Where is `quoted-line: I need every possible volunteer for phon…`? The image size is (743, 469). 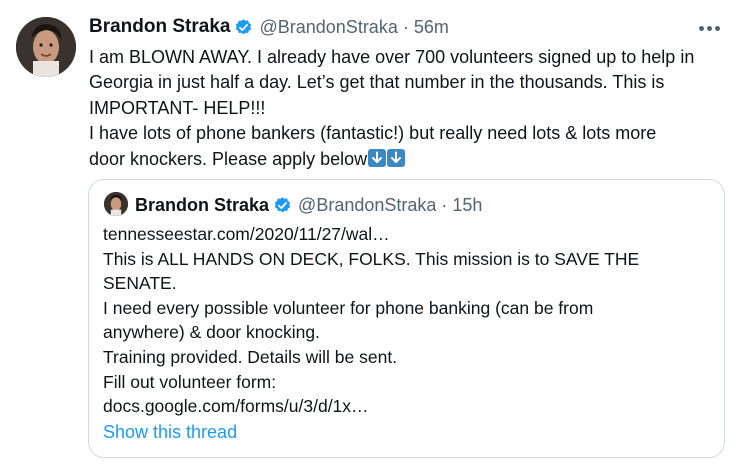 quoted-line: I need every possible volunteer for phon… is located at coordinates (348, 307).